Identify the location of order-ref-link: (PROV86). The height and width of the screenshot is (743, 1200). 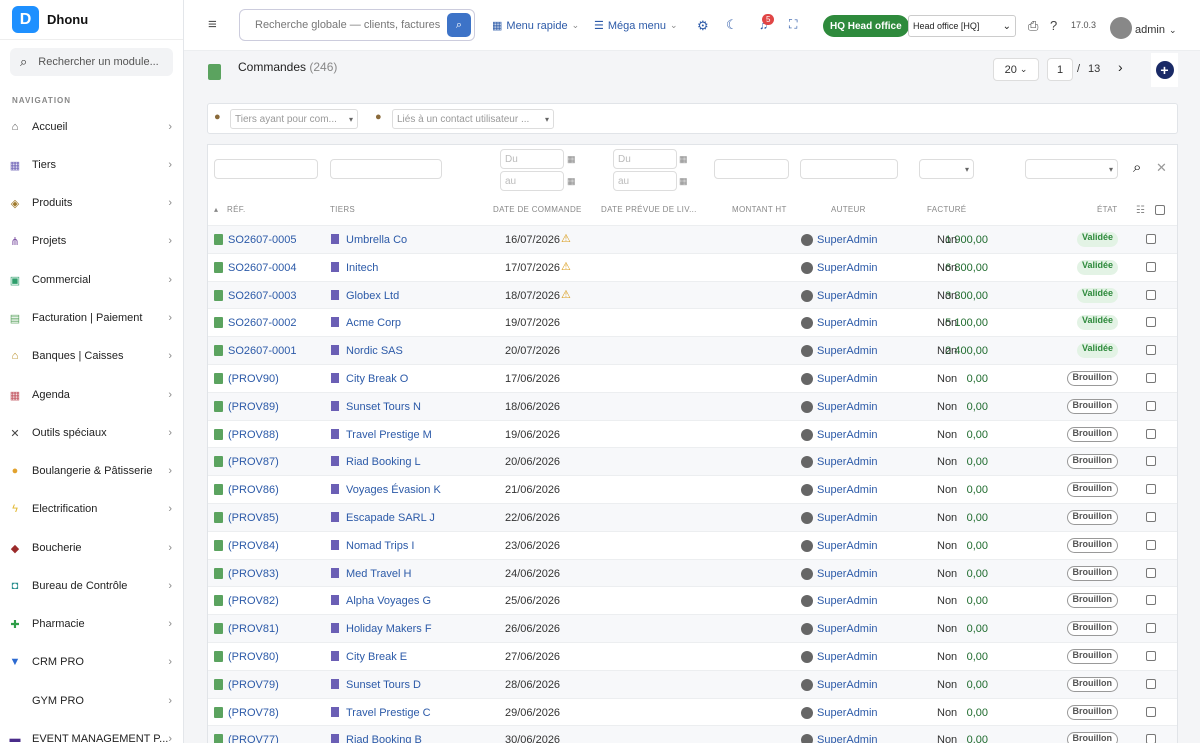
(253, 490).